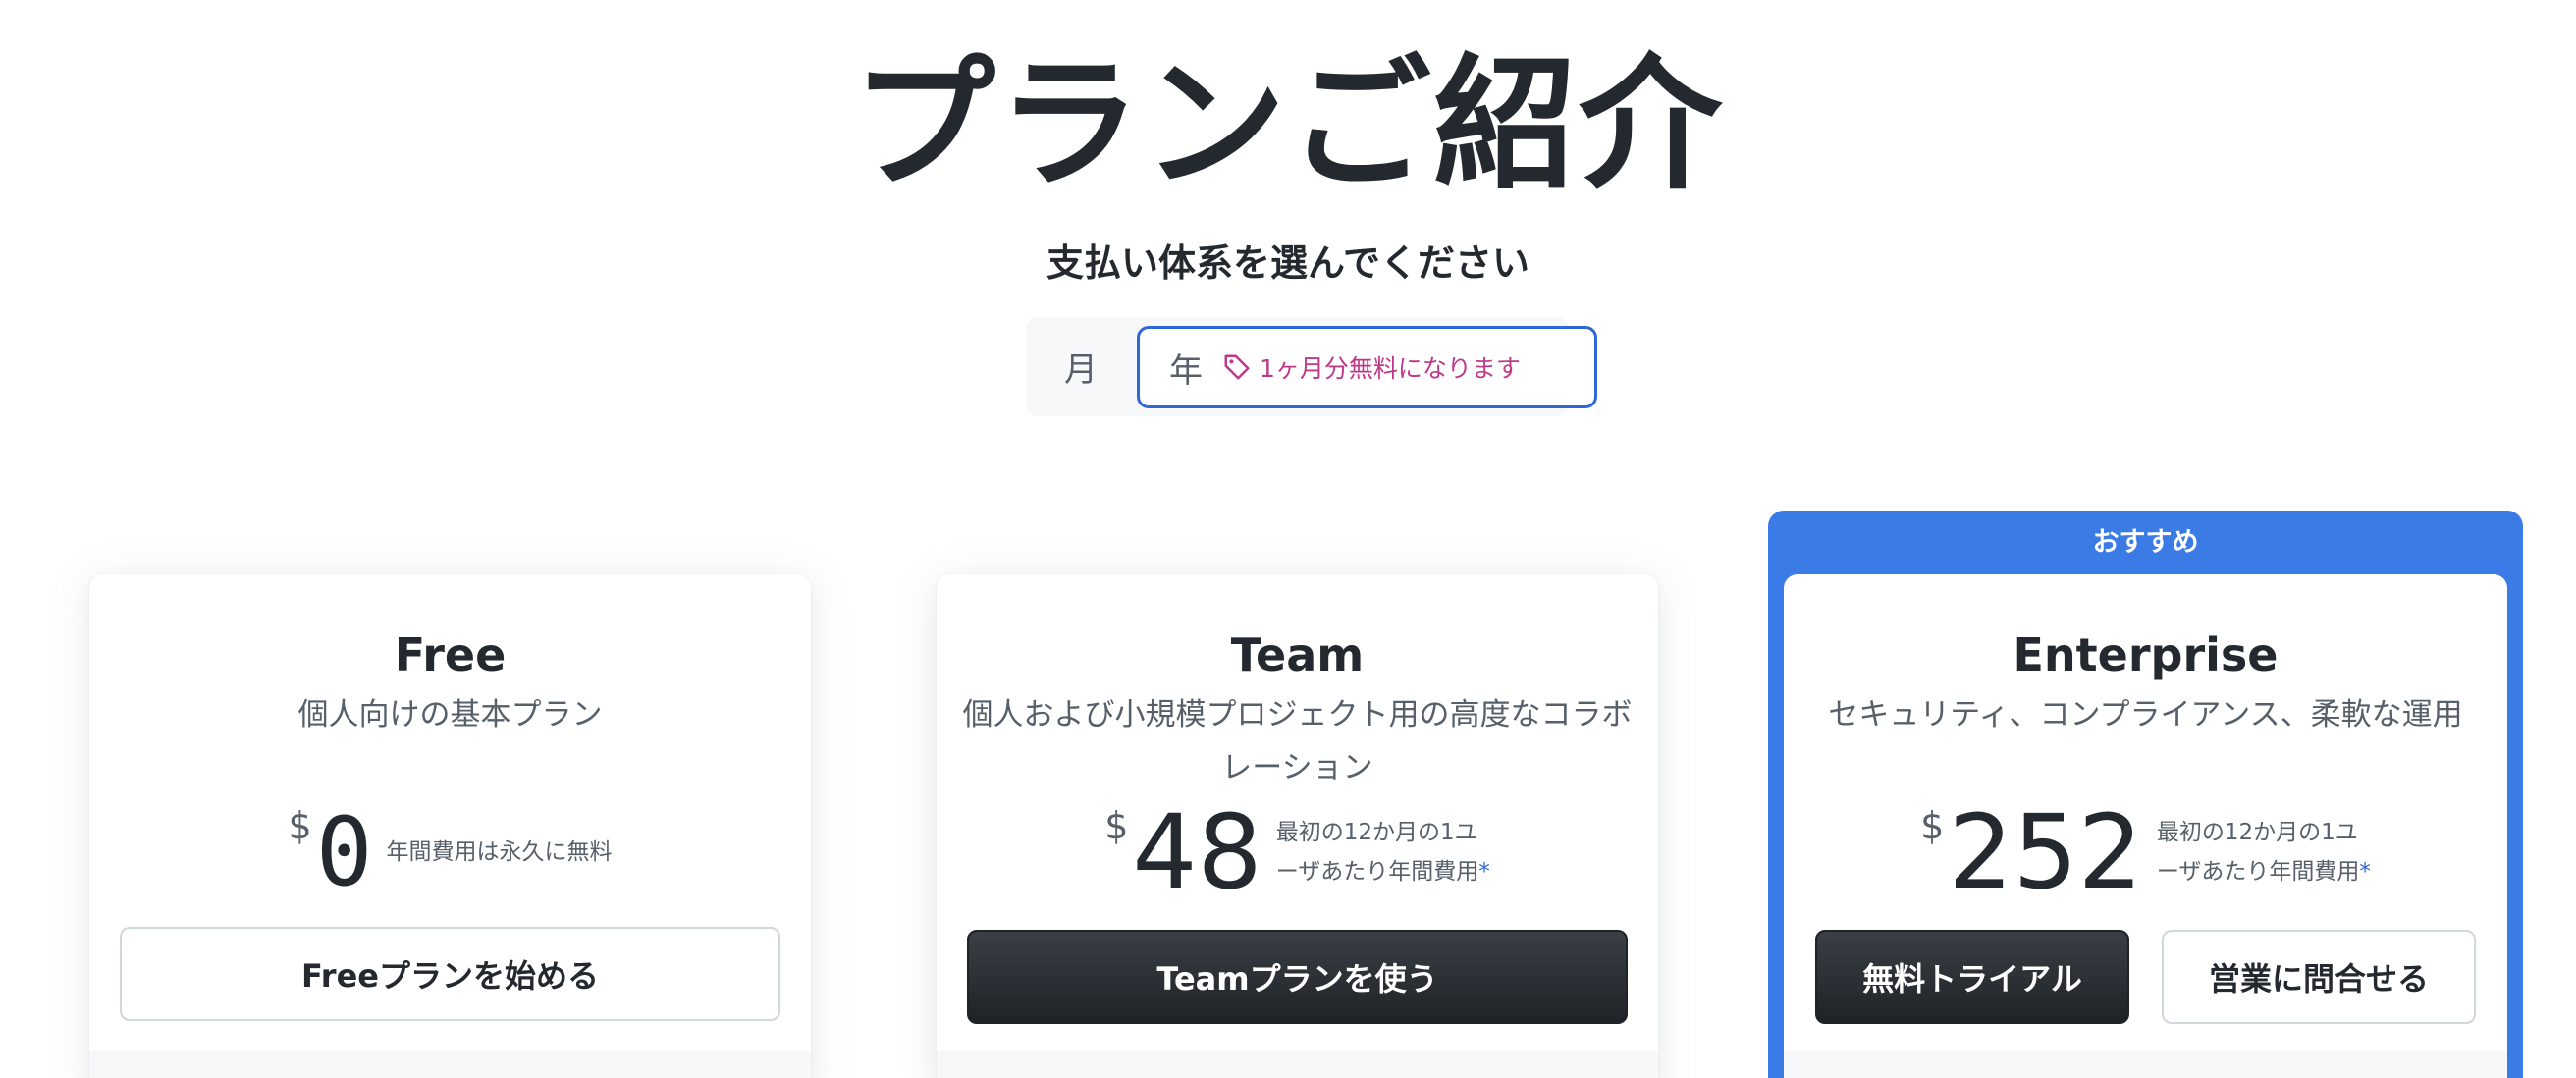 The height and width of the screenshot is (1078, 2576). What do you see at coordinates (2145, 852) in the screenshot?
I see `price-row: $ 252 最初の12か月の1ユ ーザあたり年間費用*` at bounding box center [2145, 852].